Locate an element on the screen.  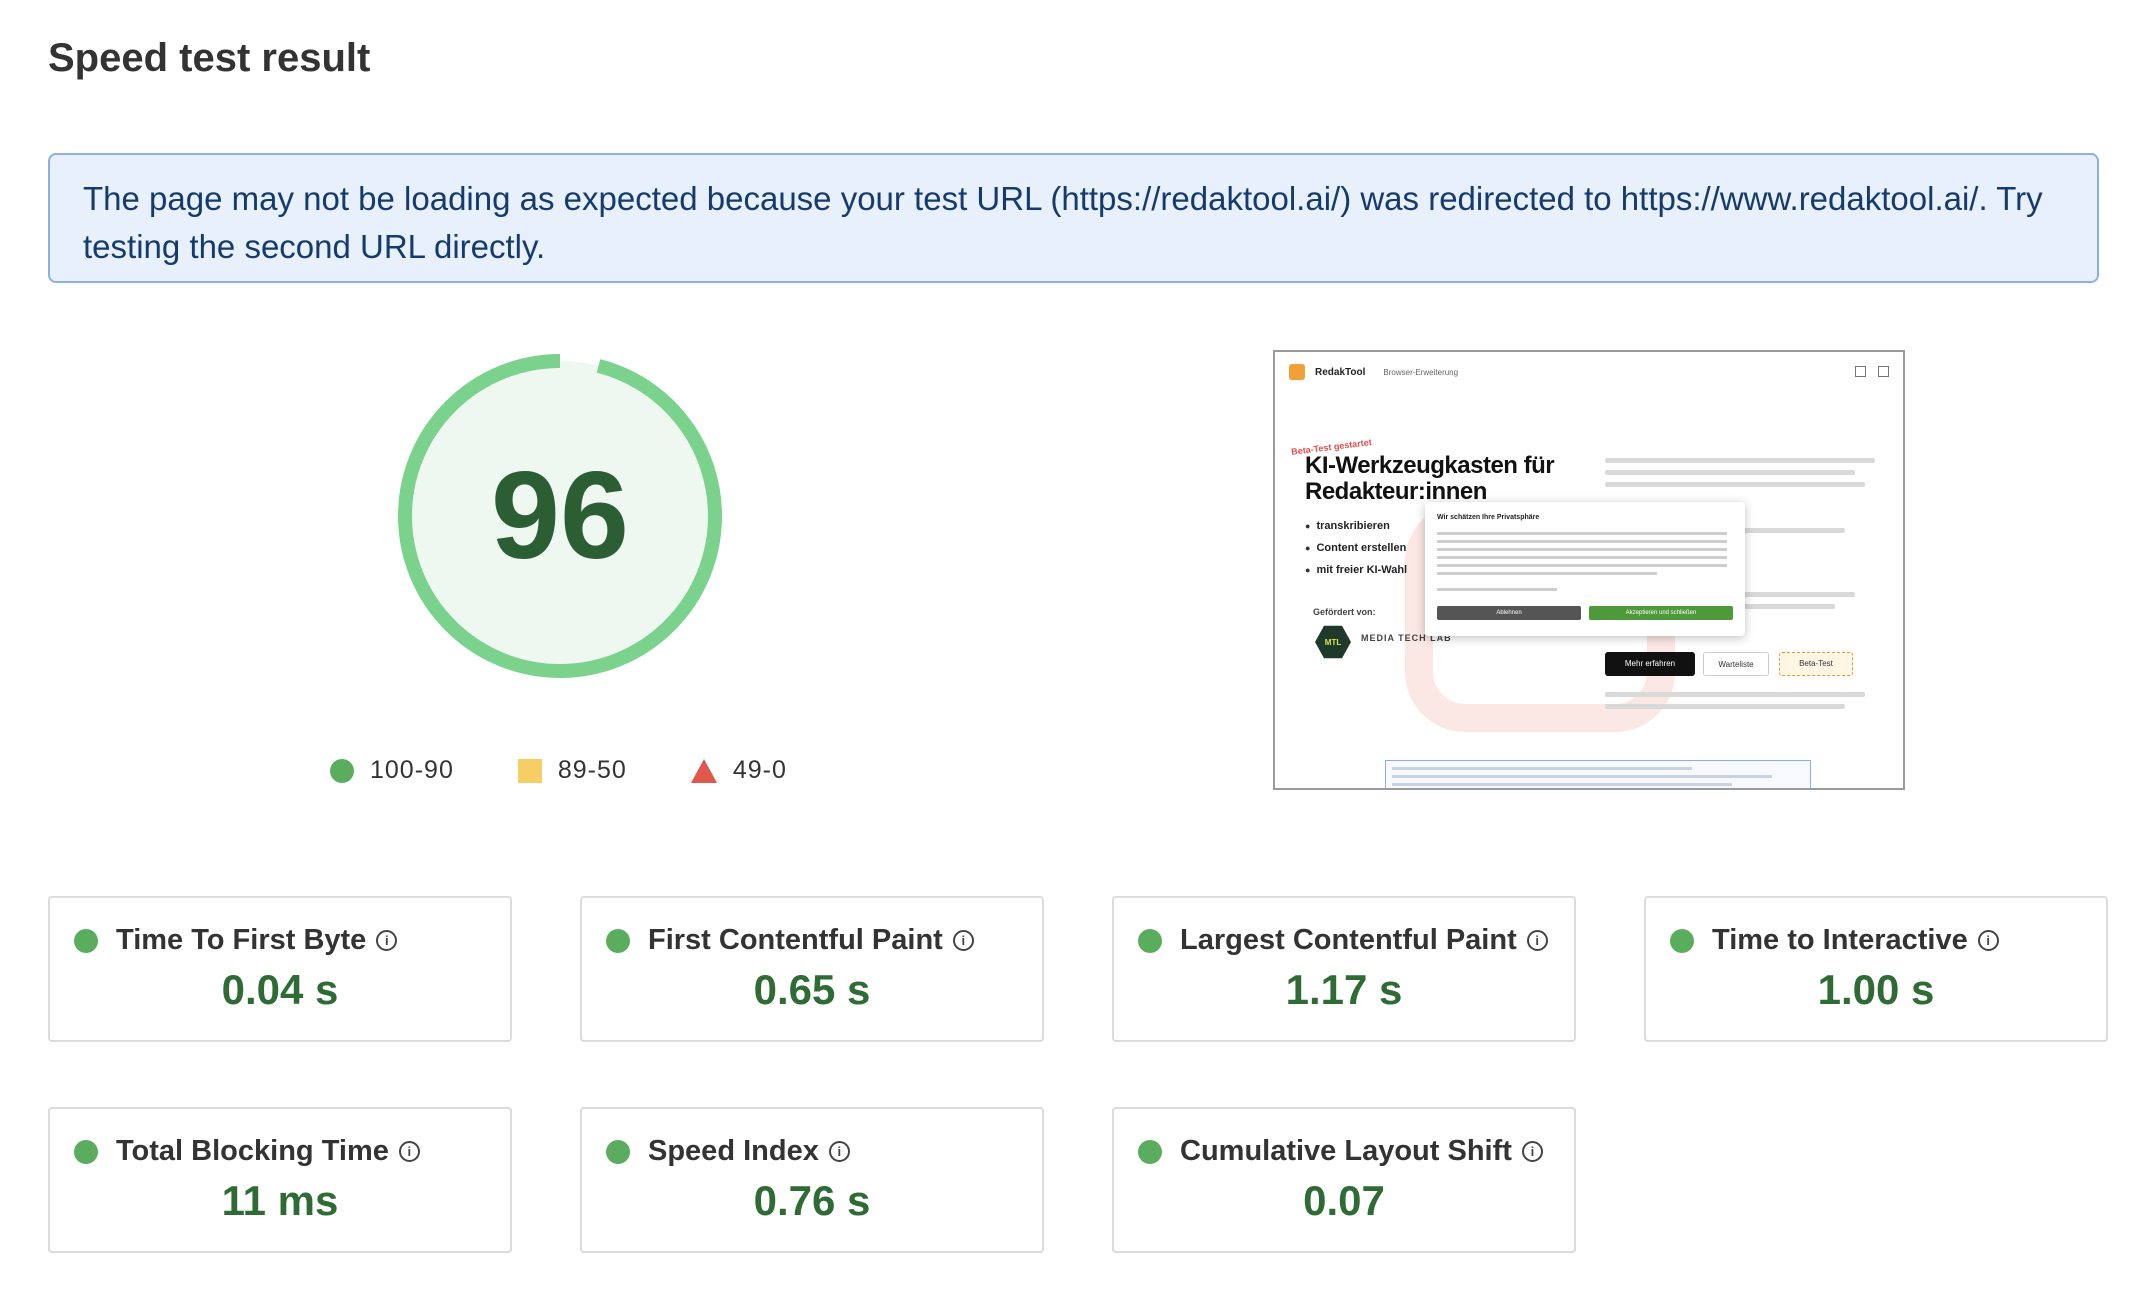
legend-item-poor: 49-0 is located at coordinates (738, 770).